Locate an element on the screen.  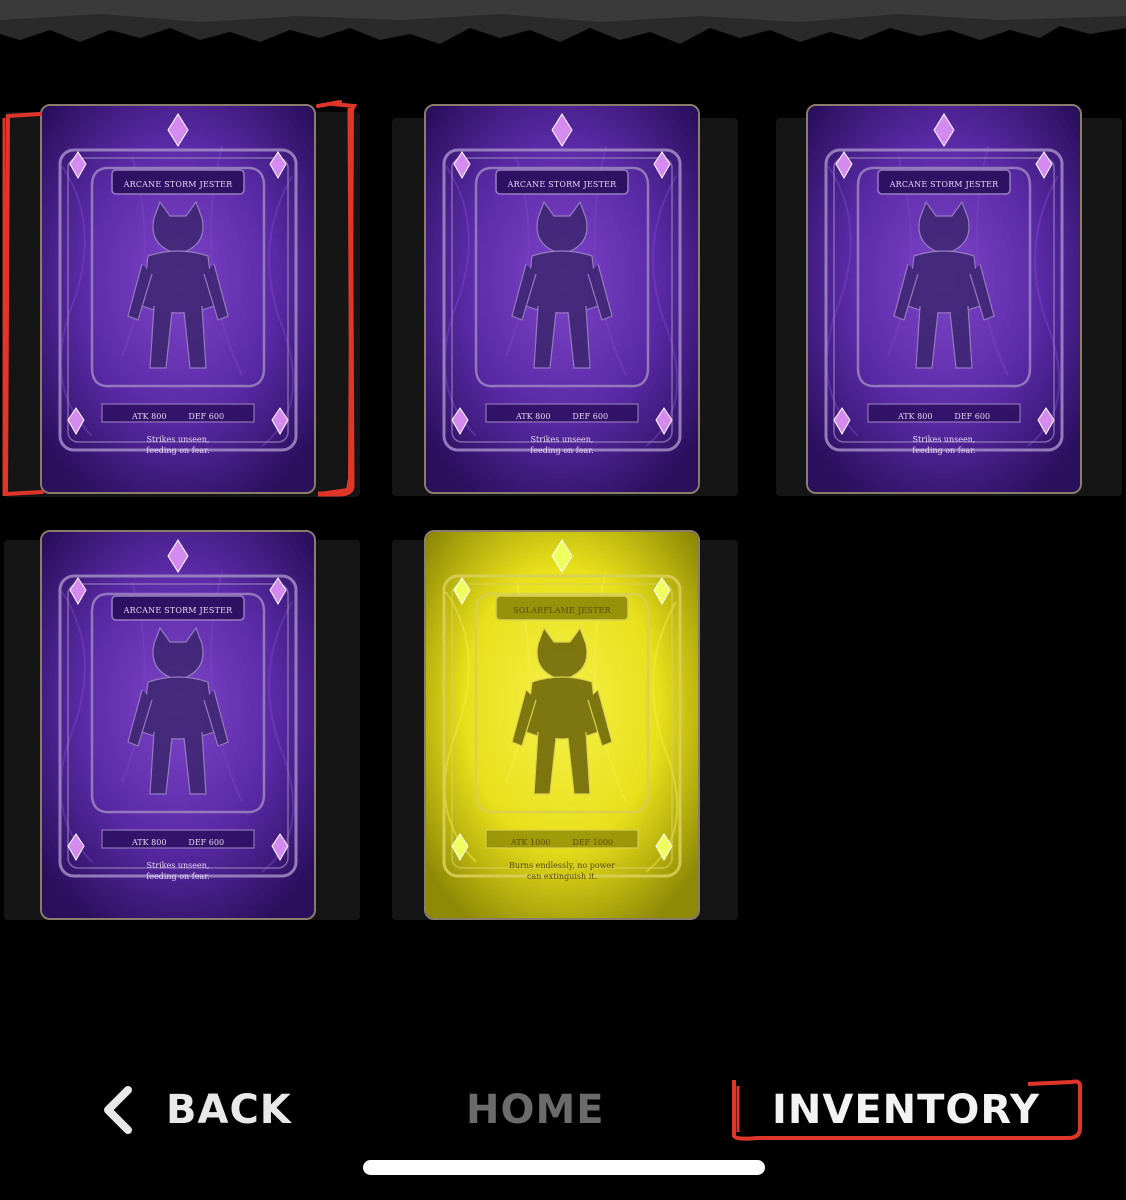
home-label: HOME is located at coordinates (535, 1110).